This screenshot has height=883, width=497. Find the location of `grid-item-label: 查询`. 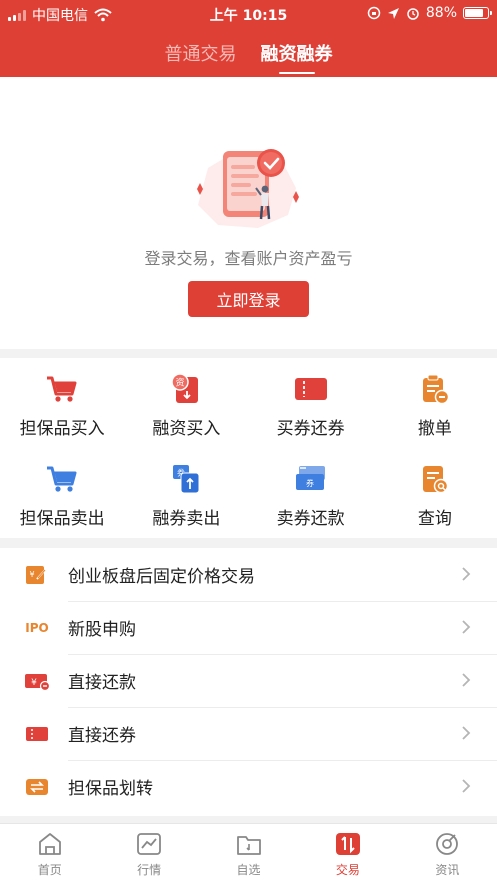

grid-item-label: 查询 is located at coordinates (434, 519).